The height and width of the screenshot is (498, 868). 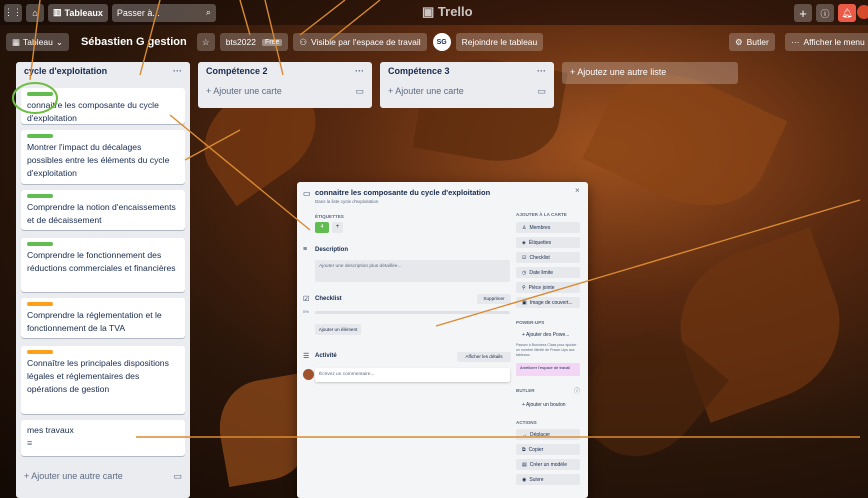 I want to click on butler-heading: BUTLER, so click(x=525, y=390).